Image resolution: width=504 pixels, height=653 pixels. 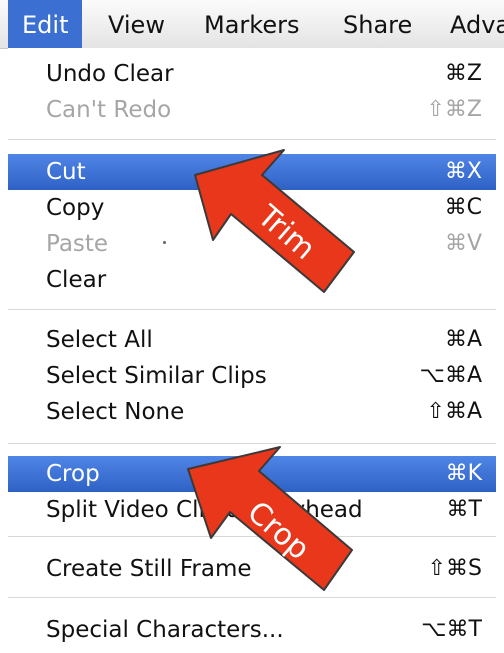 I want to click on crop-arrow: Crop, so click(x=270, y=518).